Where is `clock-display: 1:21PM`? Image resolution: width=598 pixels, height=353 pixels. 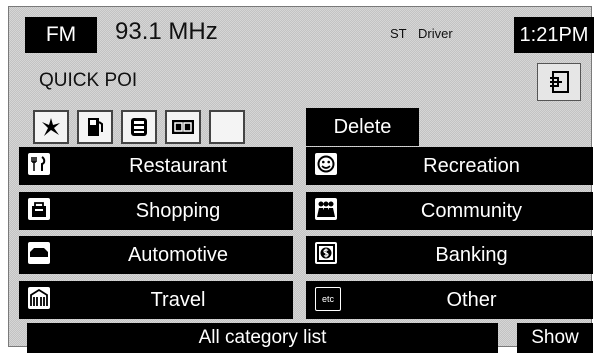
clock-display: 1:21PM is located at coordinates (554, 35).